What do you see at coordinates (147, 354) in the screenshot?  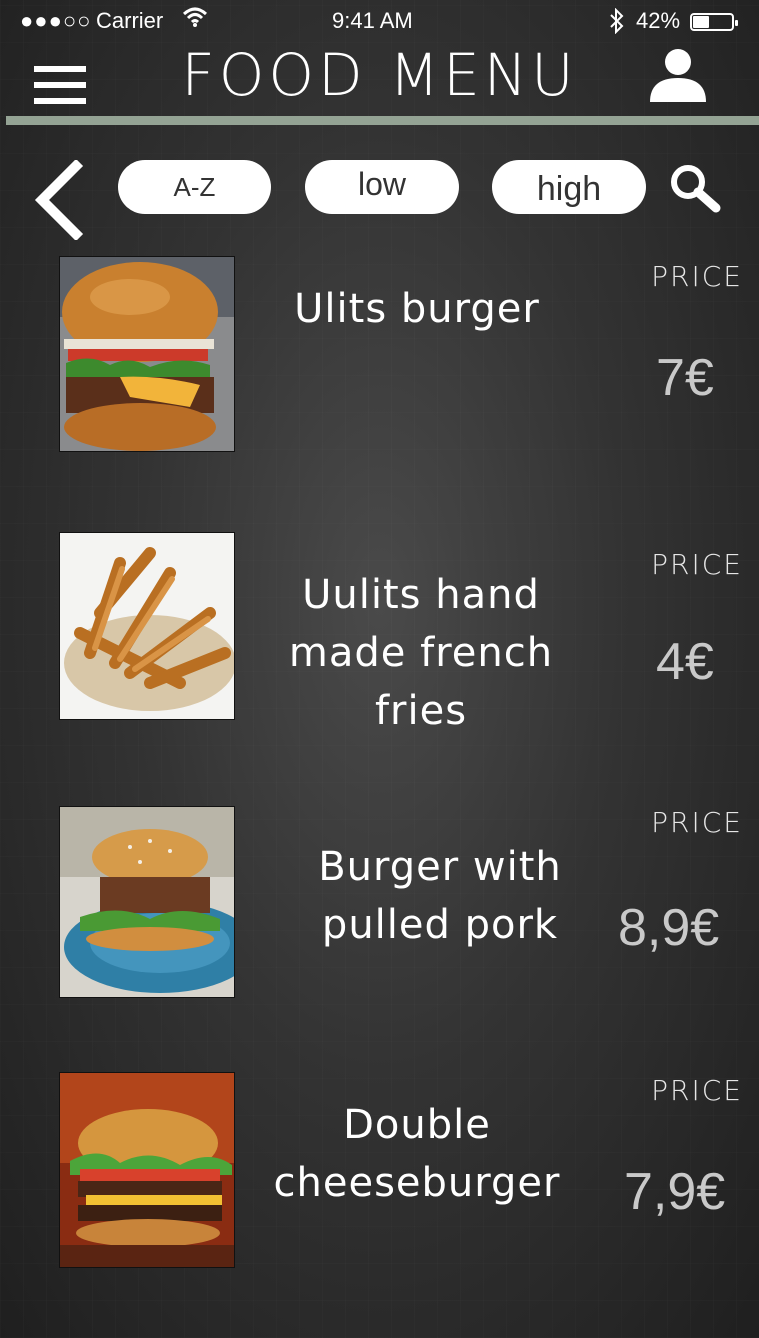 I see `burger-photo` at bounding box center [147, 354].